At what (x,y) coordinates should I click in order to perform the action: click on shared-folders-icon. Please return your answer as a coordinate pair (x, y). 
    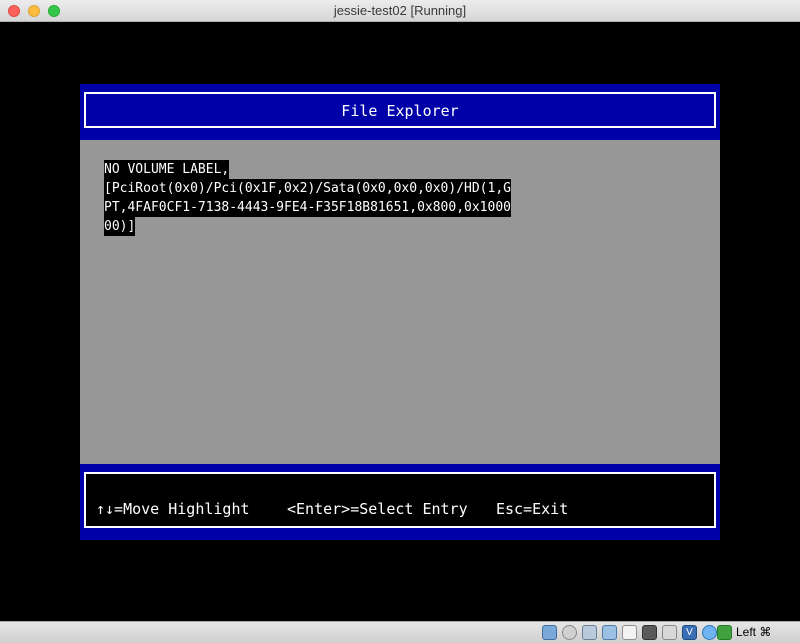
    Looking at the image, I should click on (629, 632).